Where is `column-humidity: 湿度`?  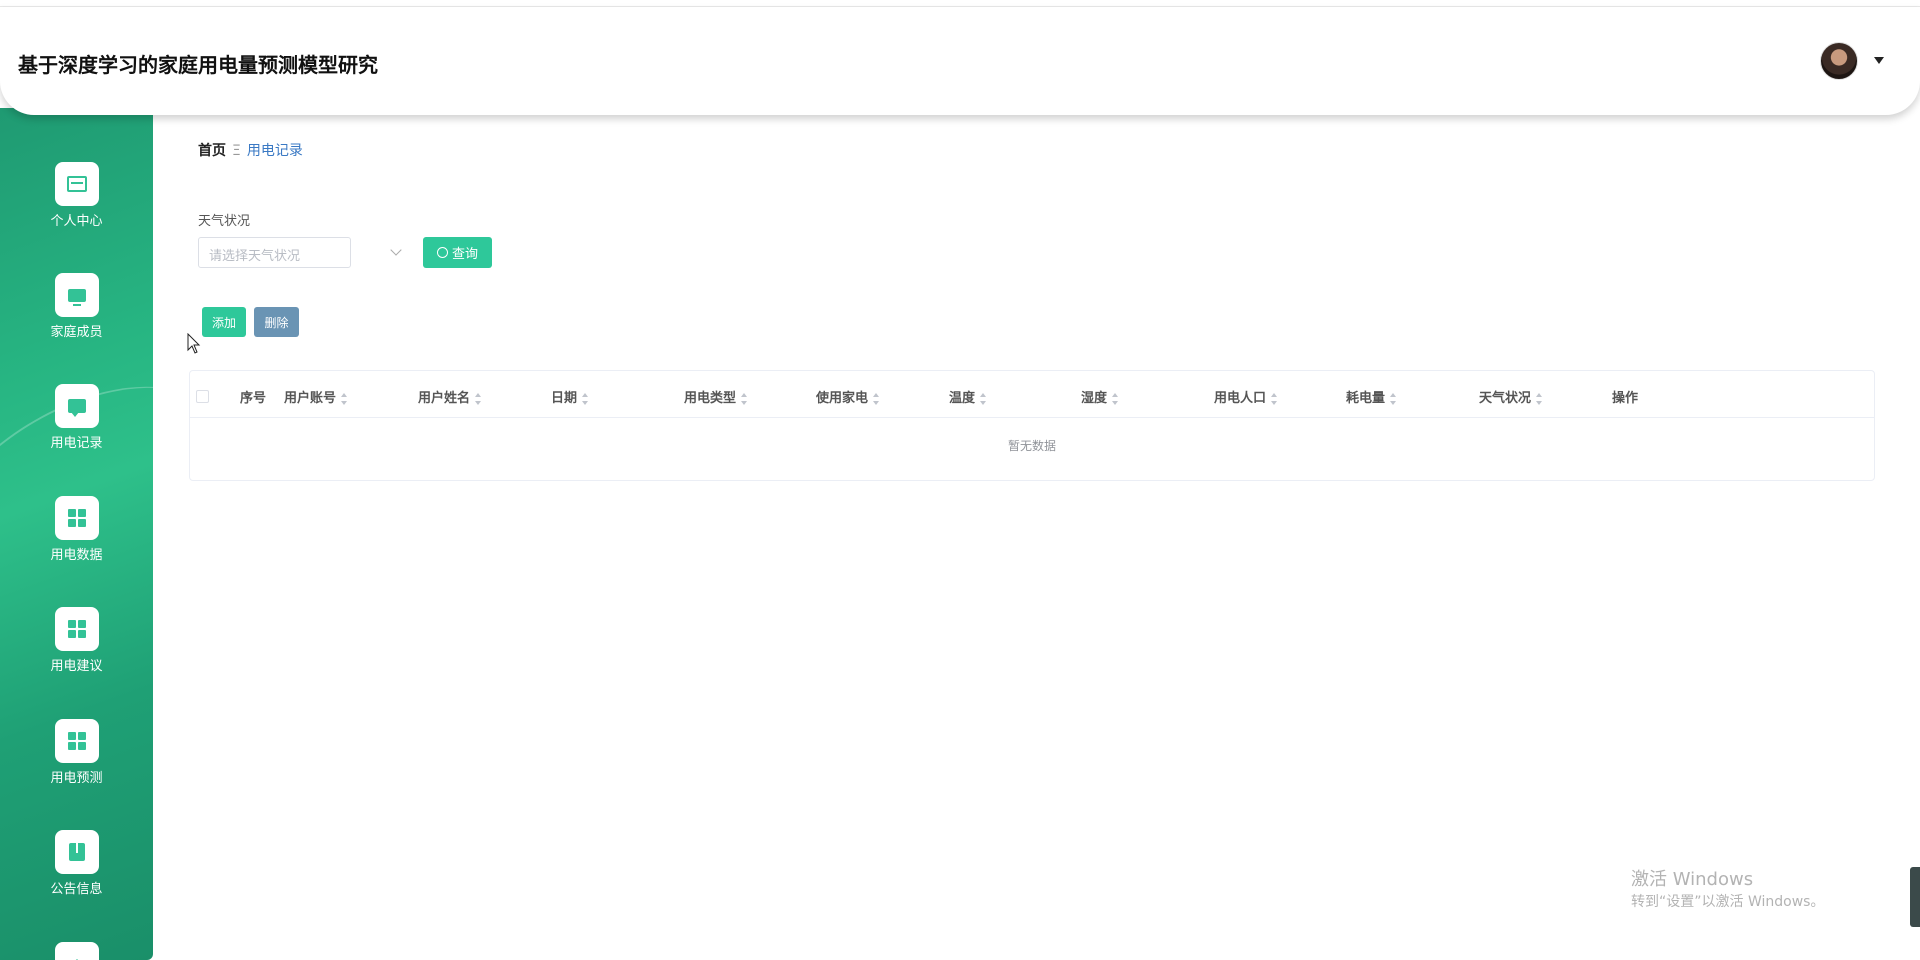 column-humidity: 湿度 is located at coordinates (1100, 396).